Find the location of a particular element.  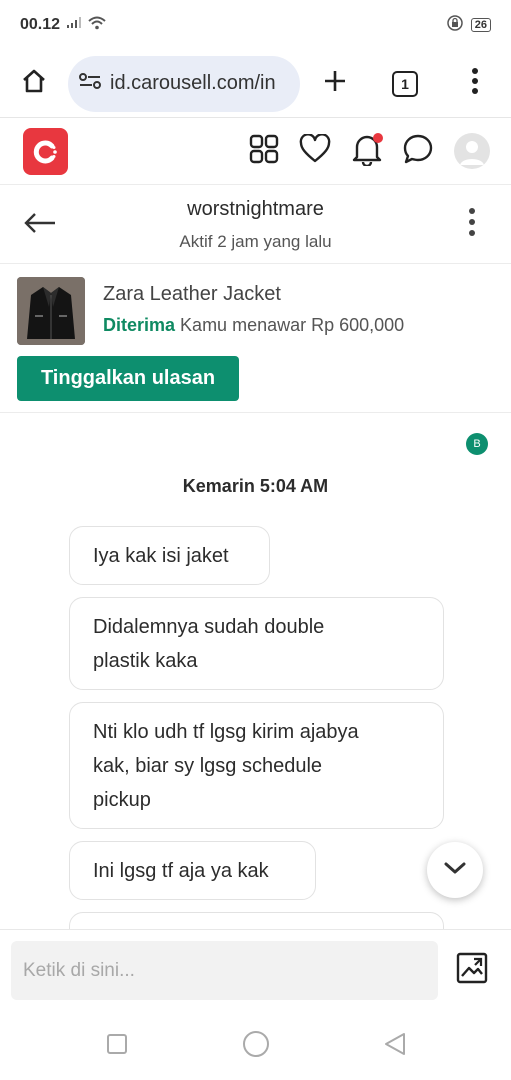

browser-menu-button is located at coordinates (475, 84).